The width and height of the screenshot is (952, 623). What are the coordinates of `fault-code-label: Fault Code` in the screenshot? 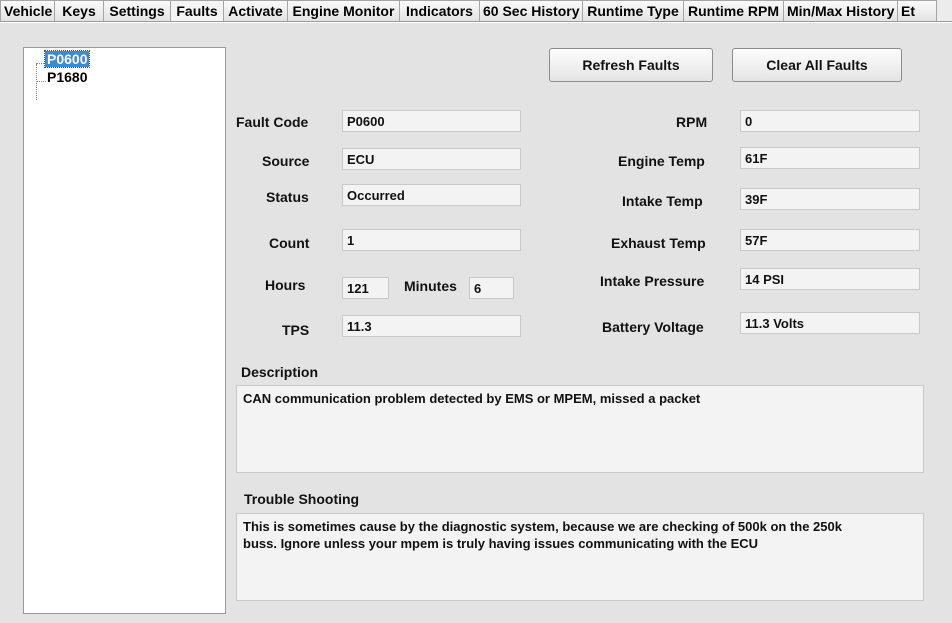 It's located at (272, 122).